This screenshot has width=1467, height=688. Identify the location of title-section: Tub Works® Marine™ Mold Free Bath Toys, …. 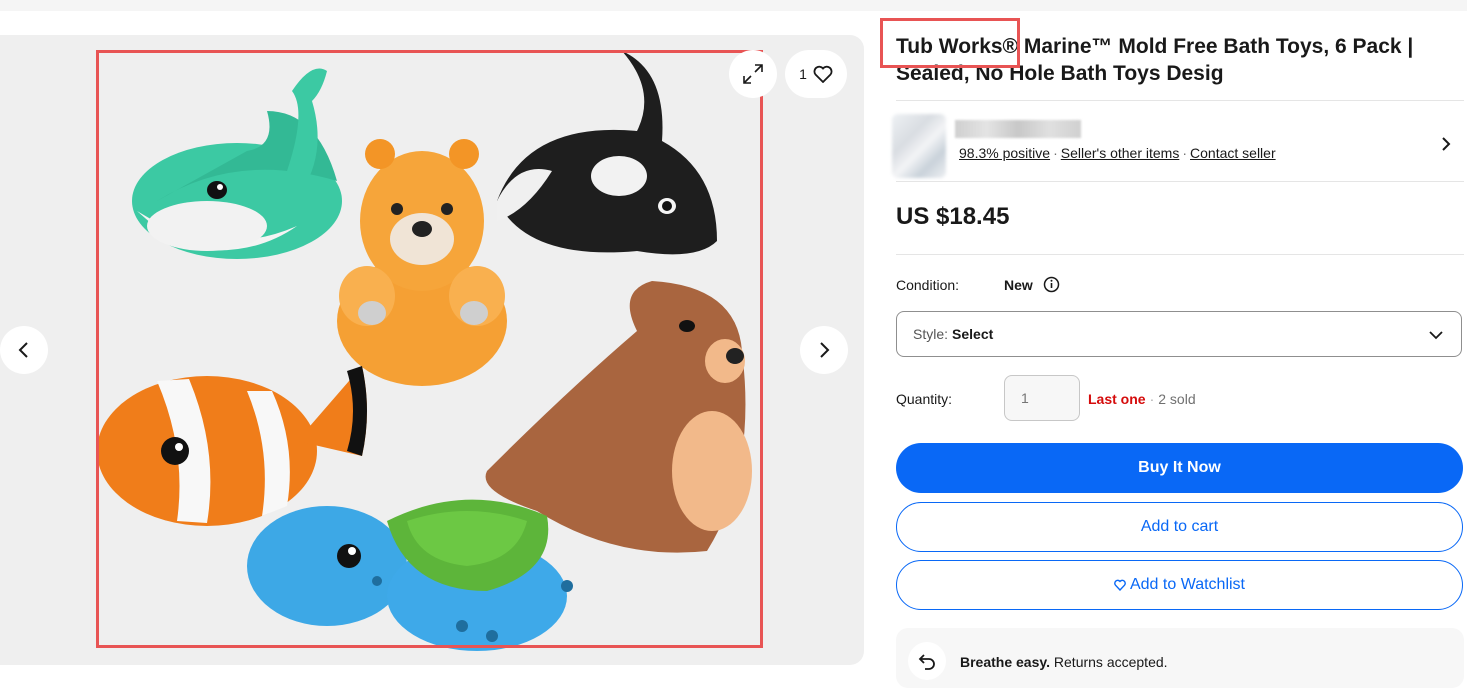
(1176, 60).